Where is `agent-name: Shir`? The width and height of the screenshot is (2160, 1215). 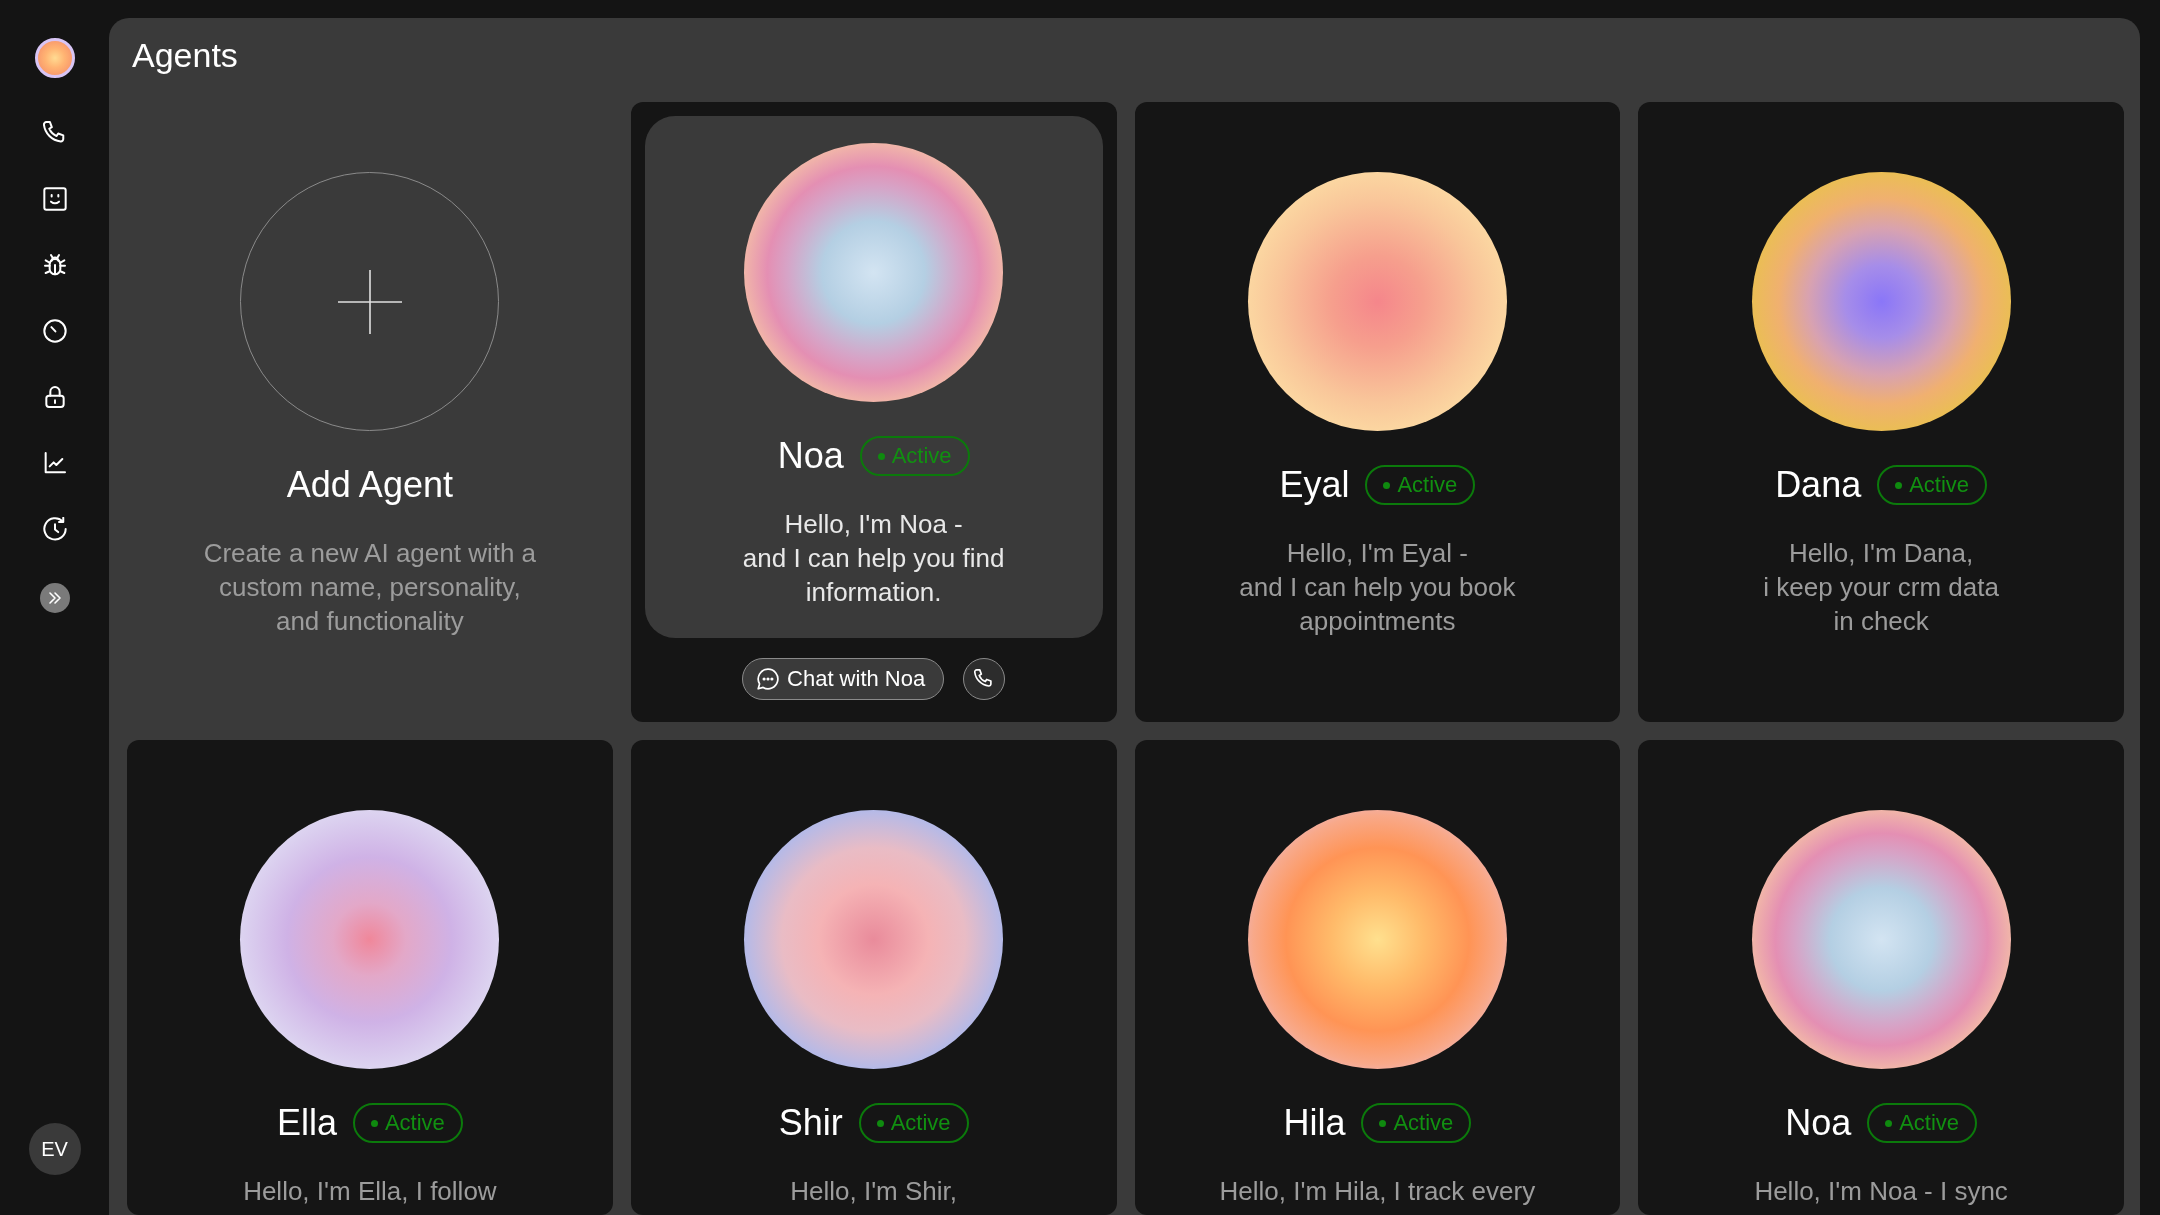
agent-name: Shir is located at coordinates (810, 1123).